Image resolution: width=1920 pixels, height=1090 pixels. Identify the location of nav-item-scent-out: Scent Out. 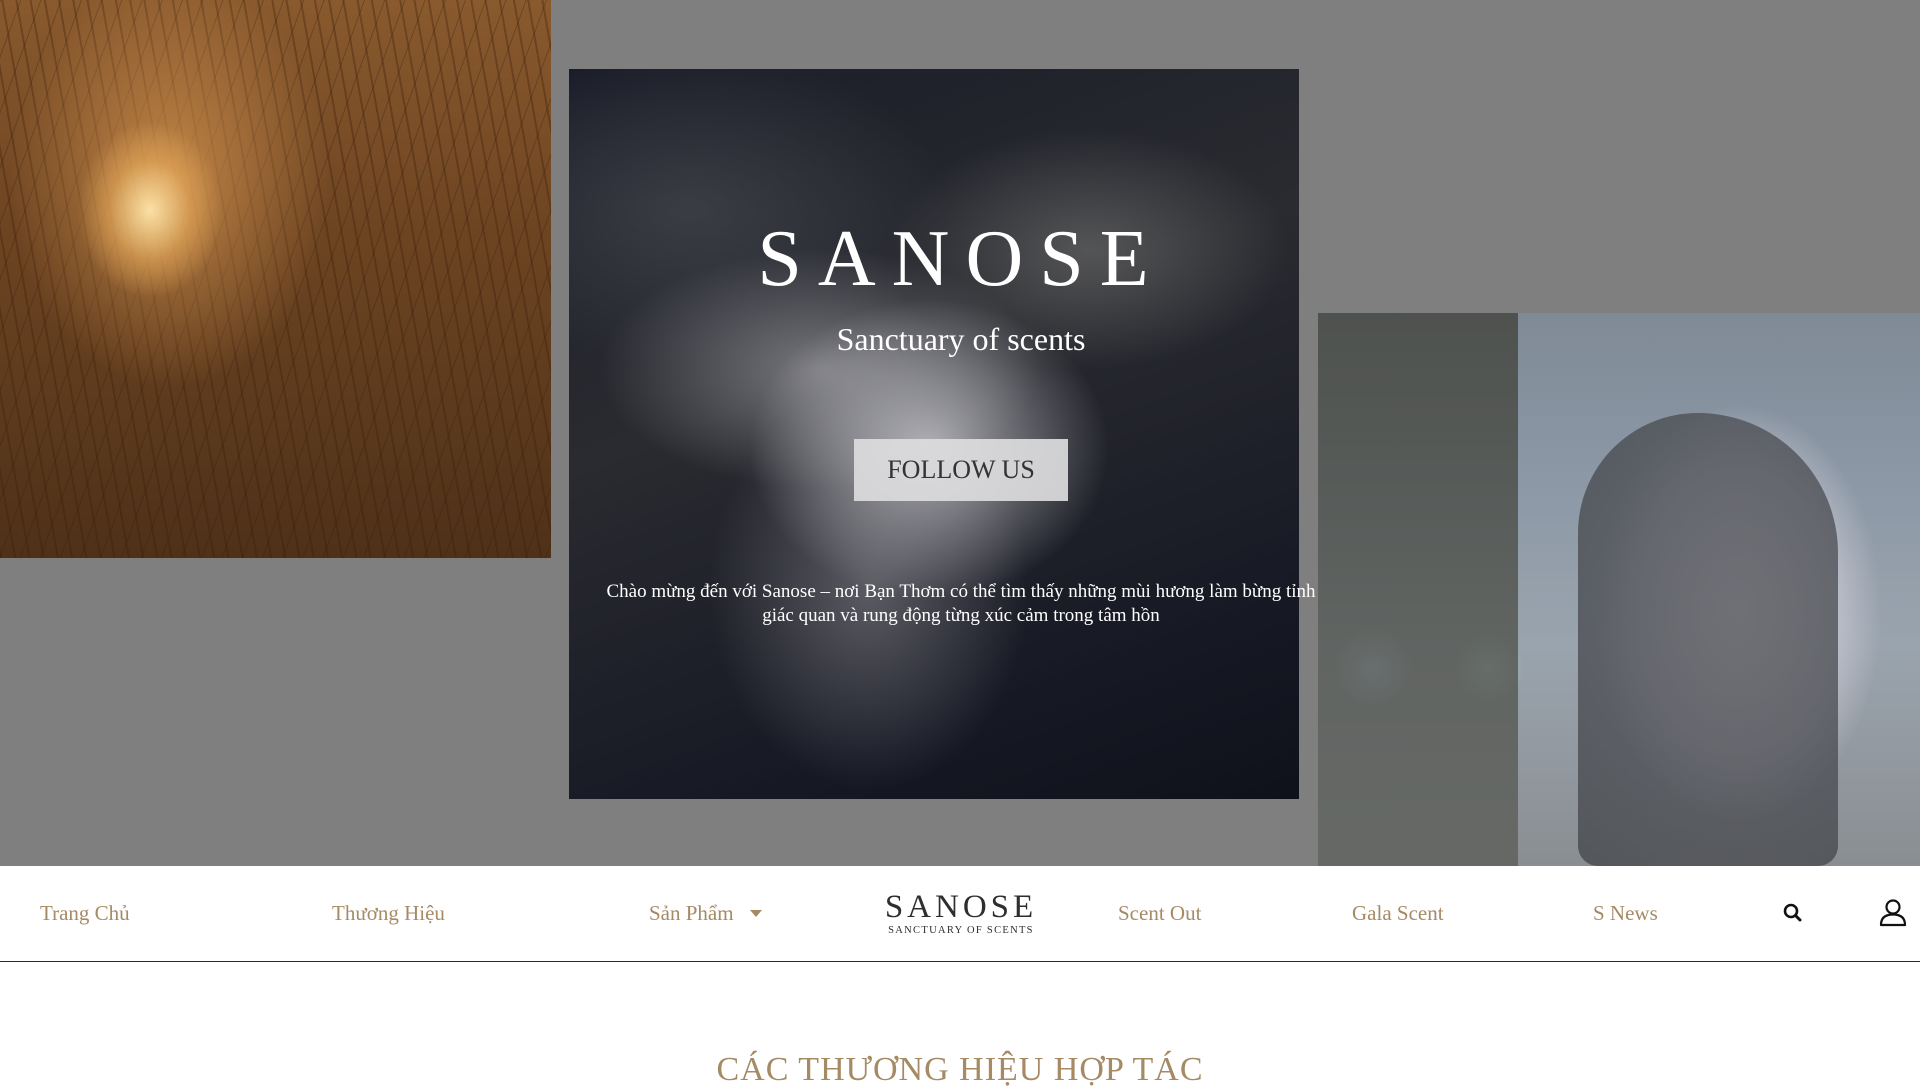
(1159, 913).